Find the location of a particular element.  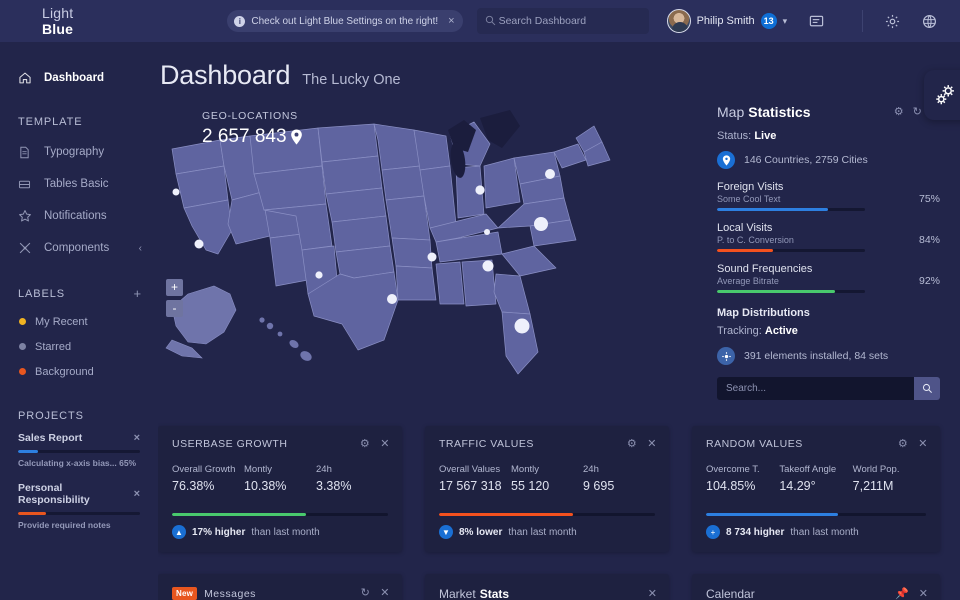

distributions-search-button is located at coordinates (927, 388).